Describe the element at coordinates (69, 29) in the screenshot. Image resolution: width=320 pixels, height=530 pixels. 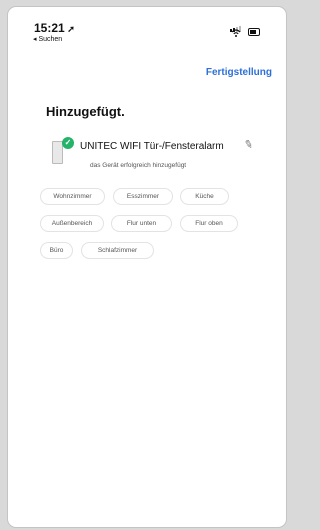
I see `location-arrow-icon: ➚` at that location.